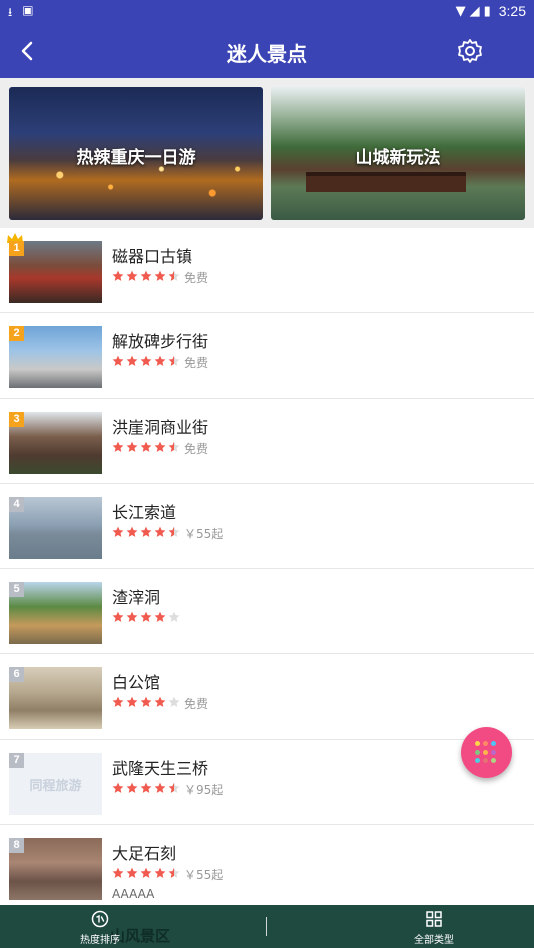 This screenshot has width=534, height=948. What do you see at coordinates (474, 11) in the screenshot?
I see `signal-icon: ◢` at bounding box center [474, 11].